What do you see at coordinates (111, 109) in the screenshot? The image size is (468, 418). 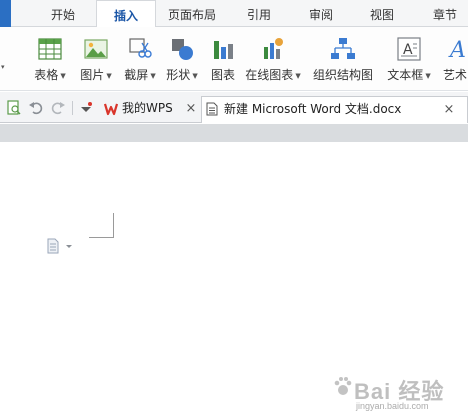 I see `wps-logo-icon` at bounding box center [111, 109].